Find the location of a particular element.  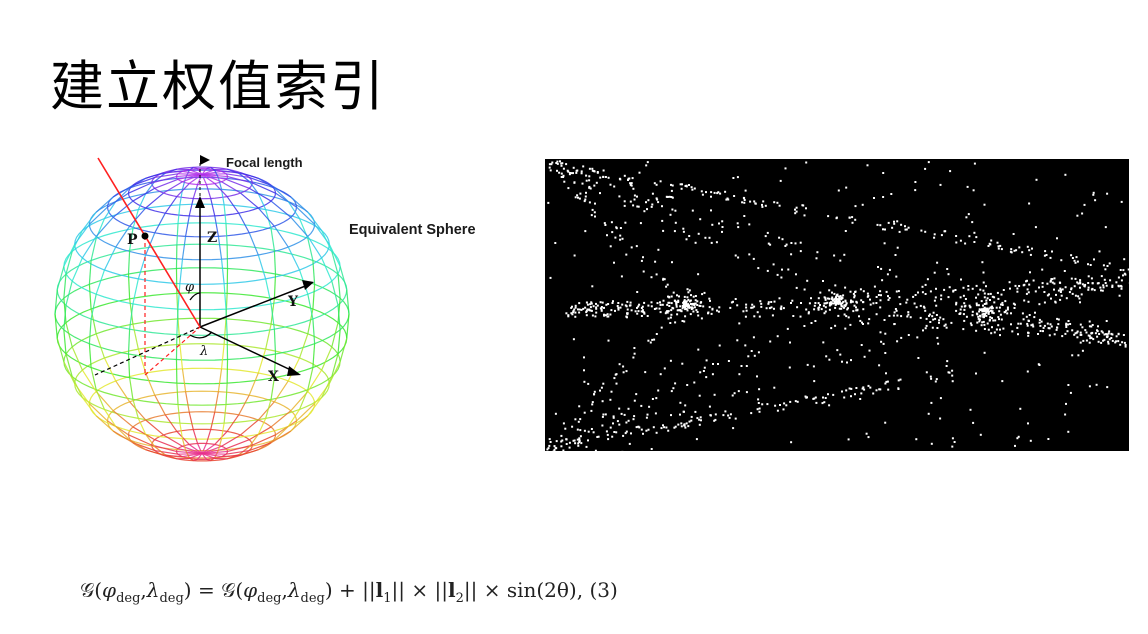

label-phi: φ is located at coordinates (190, 287).